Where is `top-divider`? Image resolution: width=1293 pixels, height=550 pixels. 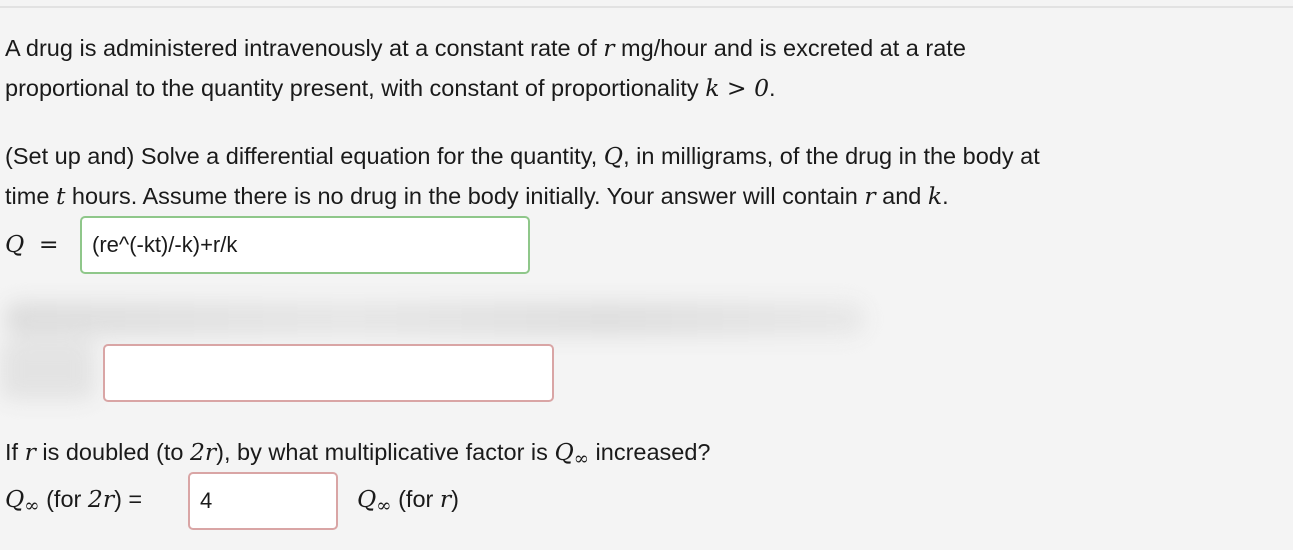
top-divider is located at coordinates (646, 7).